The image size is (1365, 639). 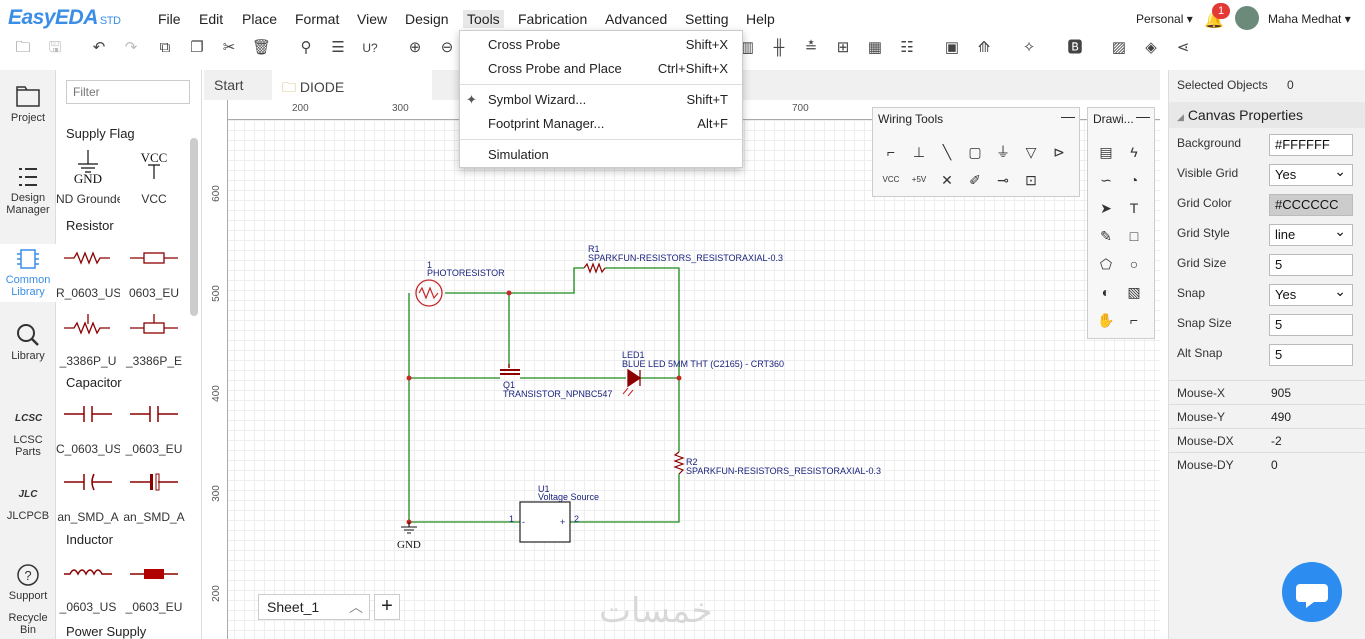 I want to click on distribute-icon: ⊞, so click(x=843, y=48).